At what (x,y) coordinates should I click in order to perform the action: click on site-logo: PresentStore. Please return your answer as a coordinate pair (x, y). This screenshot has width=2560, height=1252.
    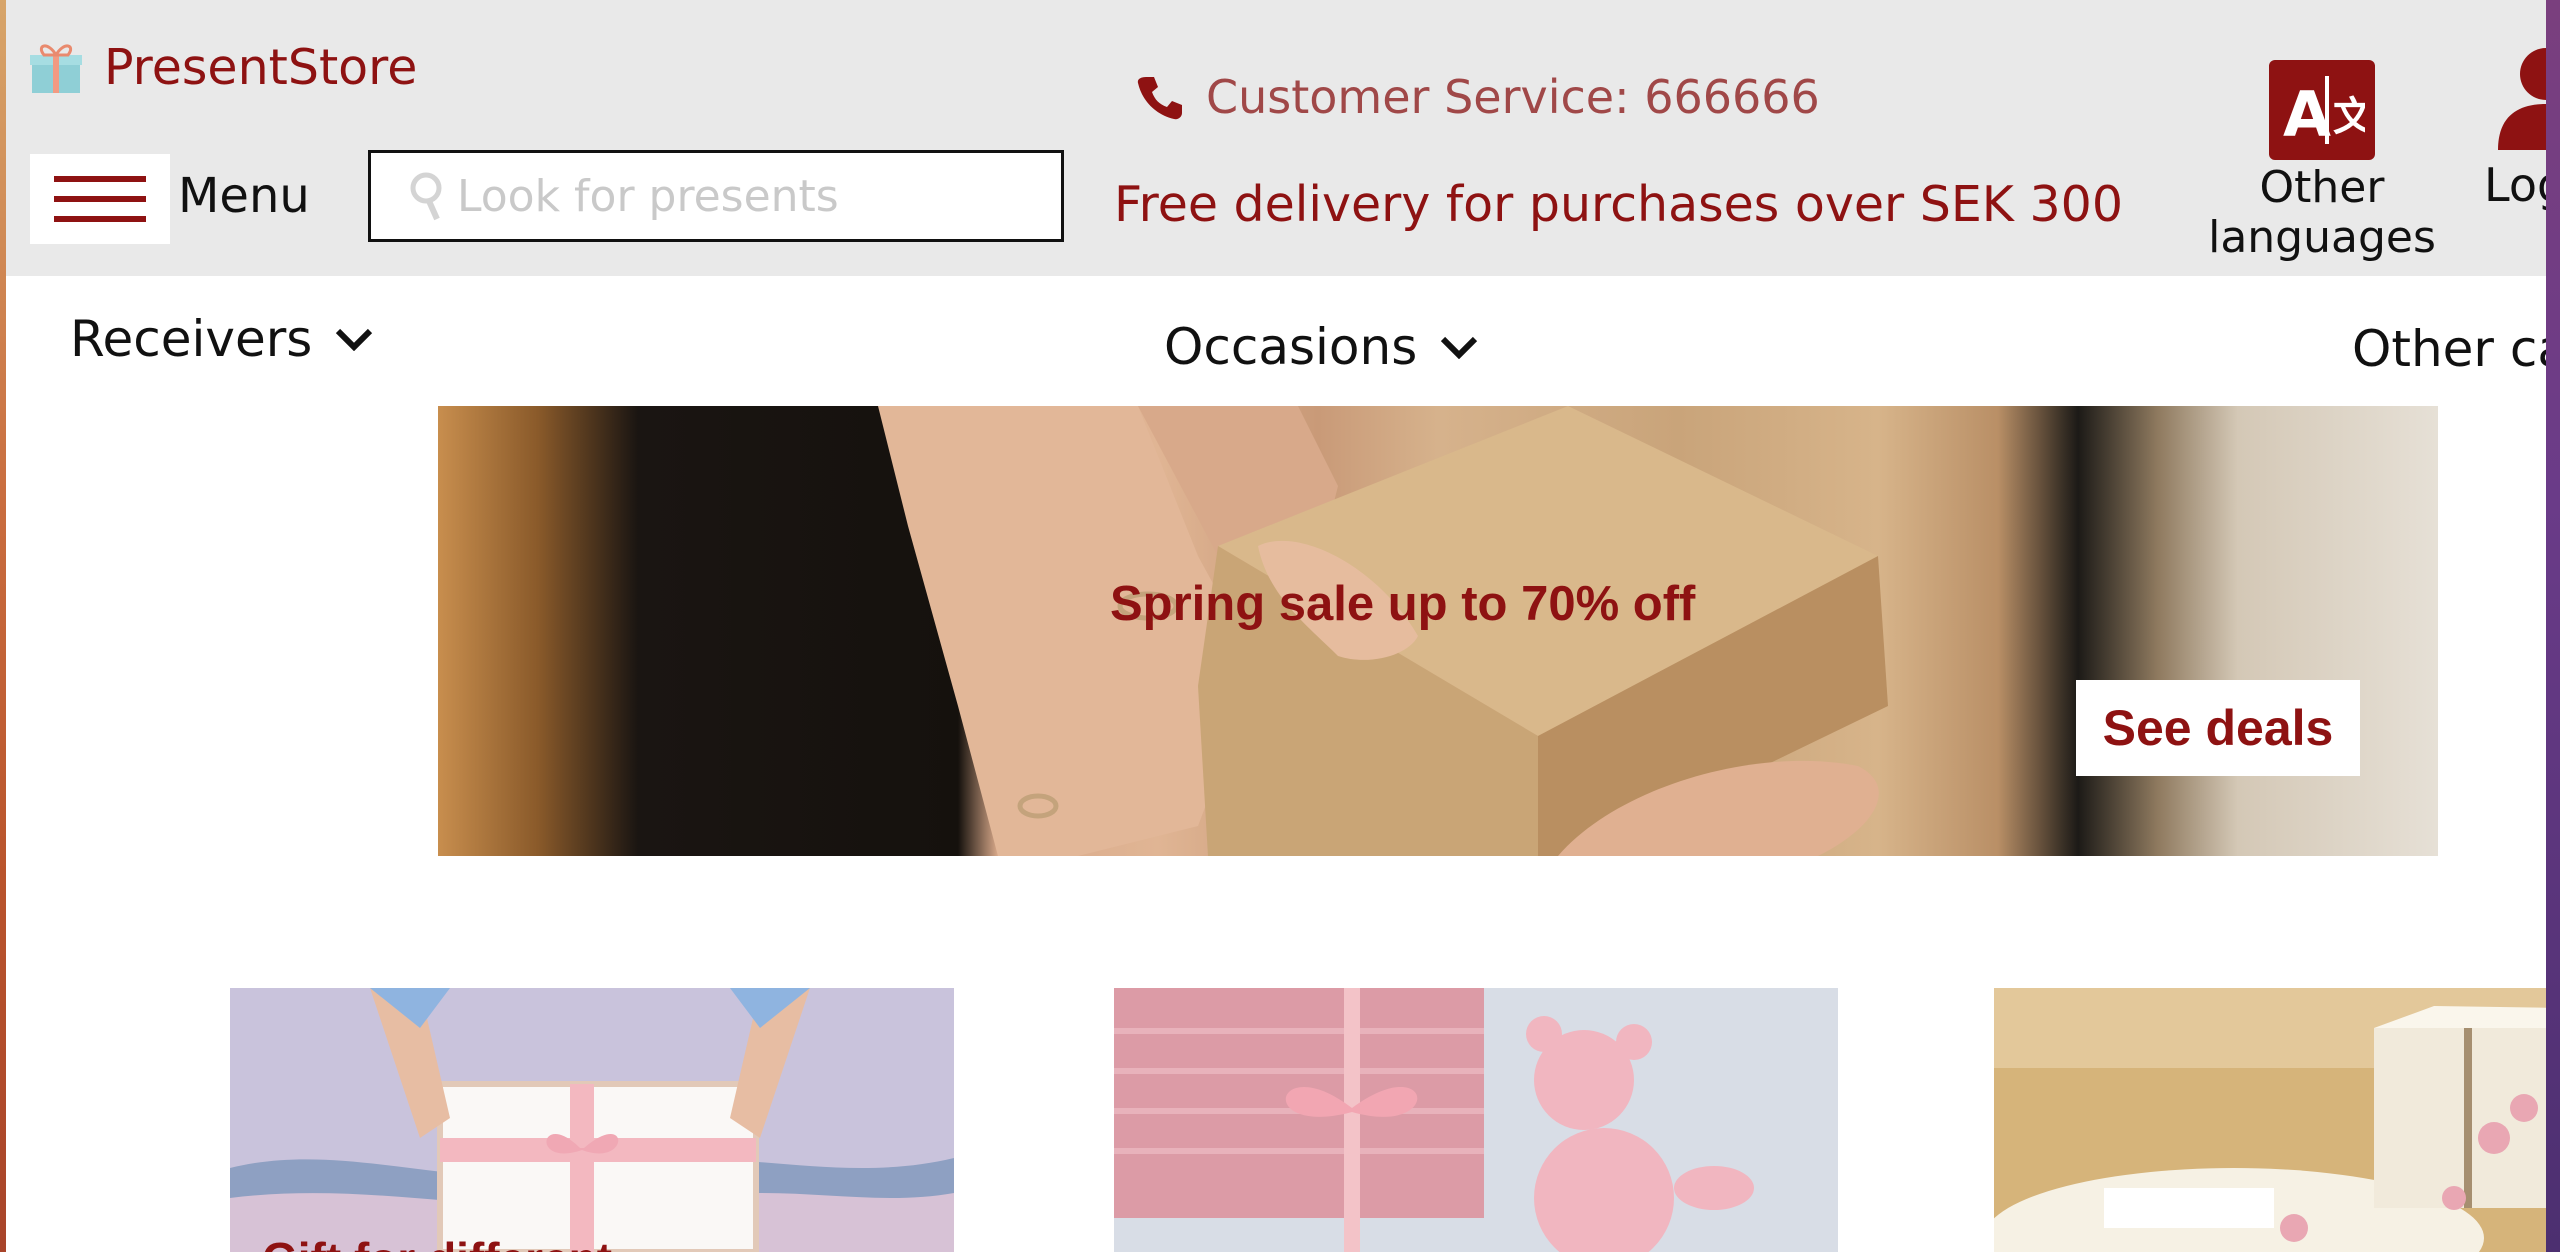
    Looking at the image, I should click on (222, 67).